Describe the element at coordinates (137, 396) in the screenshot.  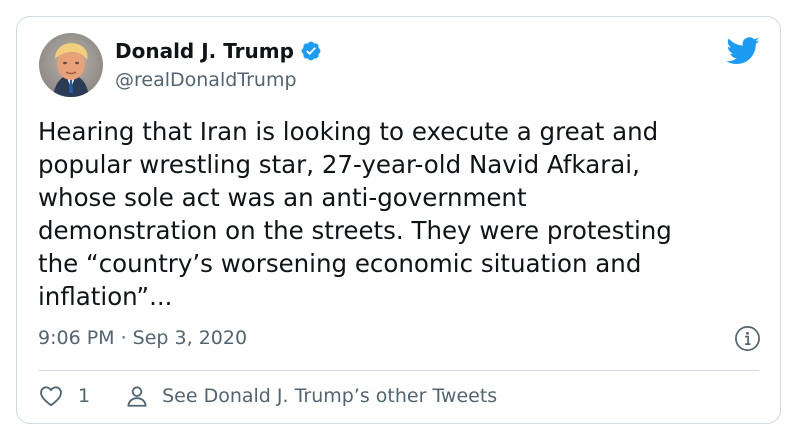
I see `person-icon` at that location.